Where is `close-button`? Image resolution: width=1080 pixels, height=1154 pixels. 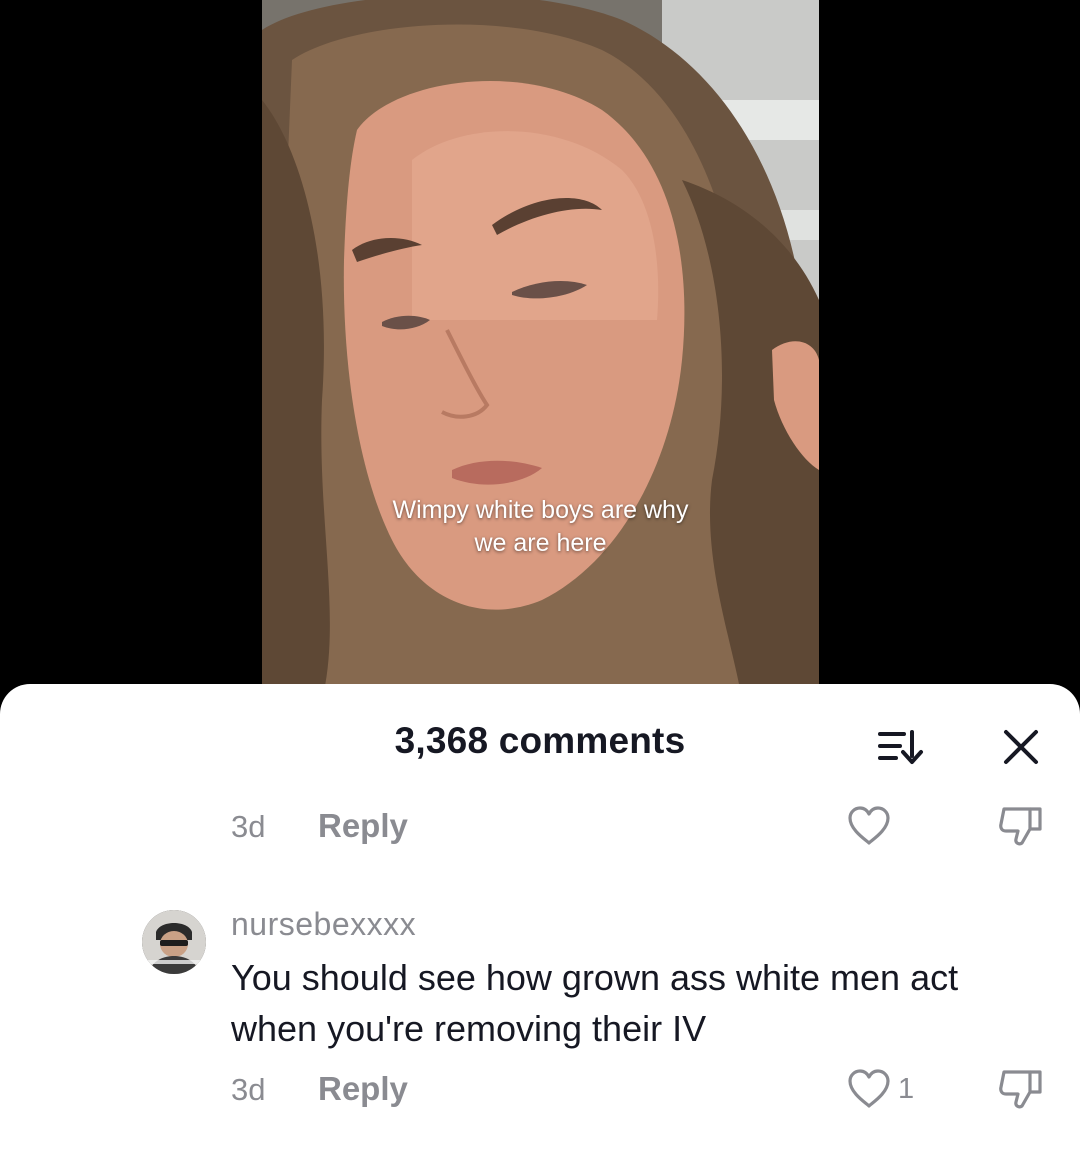
close-button is located at coordinates (1021, 747).